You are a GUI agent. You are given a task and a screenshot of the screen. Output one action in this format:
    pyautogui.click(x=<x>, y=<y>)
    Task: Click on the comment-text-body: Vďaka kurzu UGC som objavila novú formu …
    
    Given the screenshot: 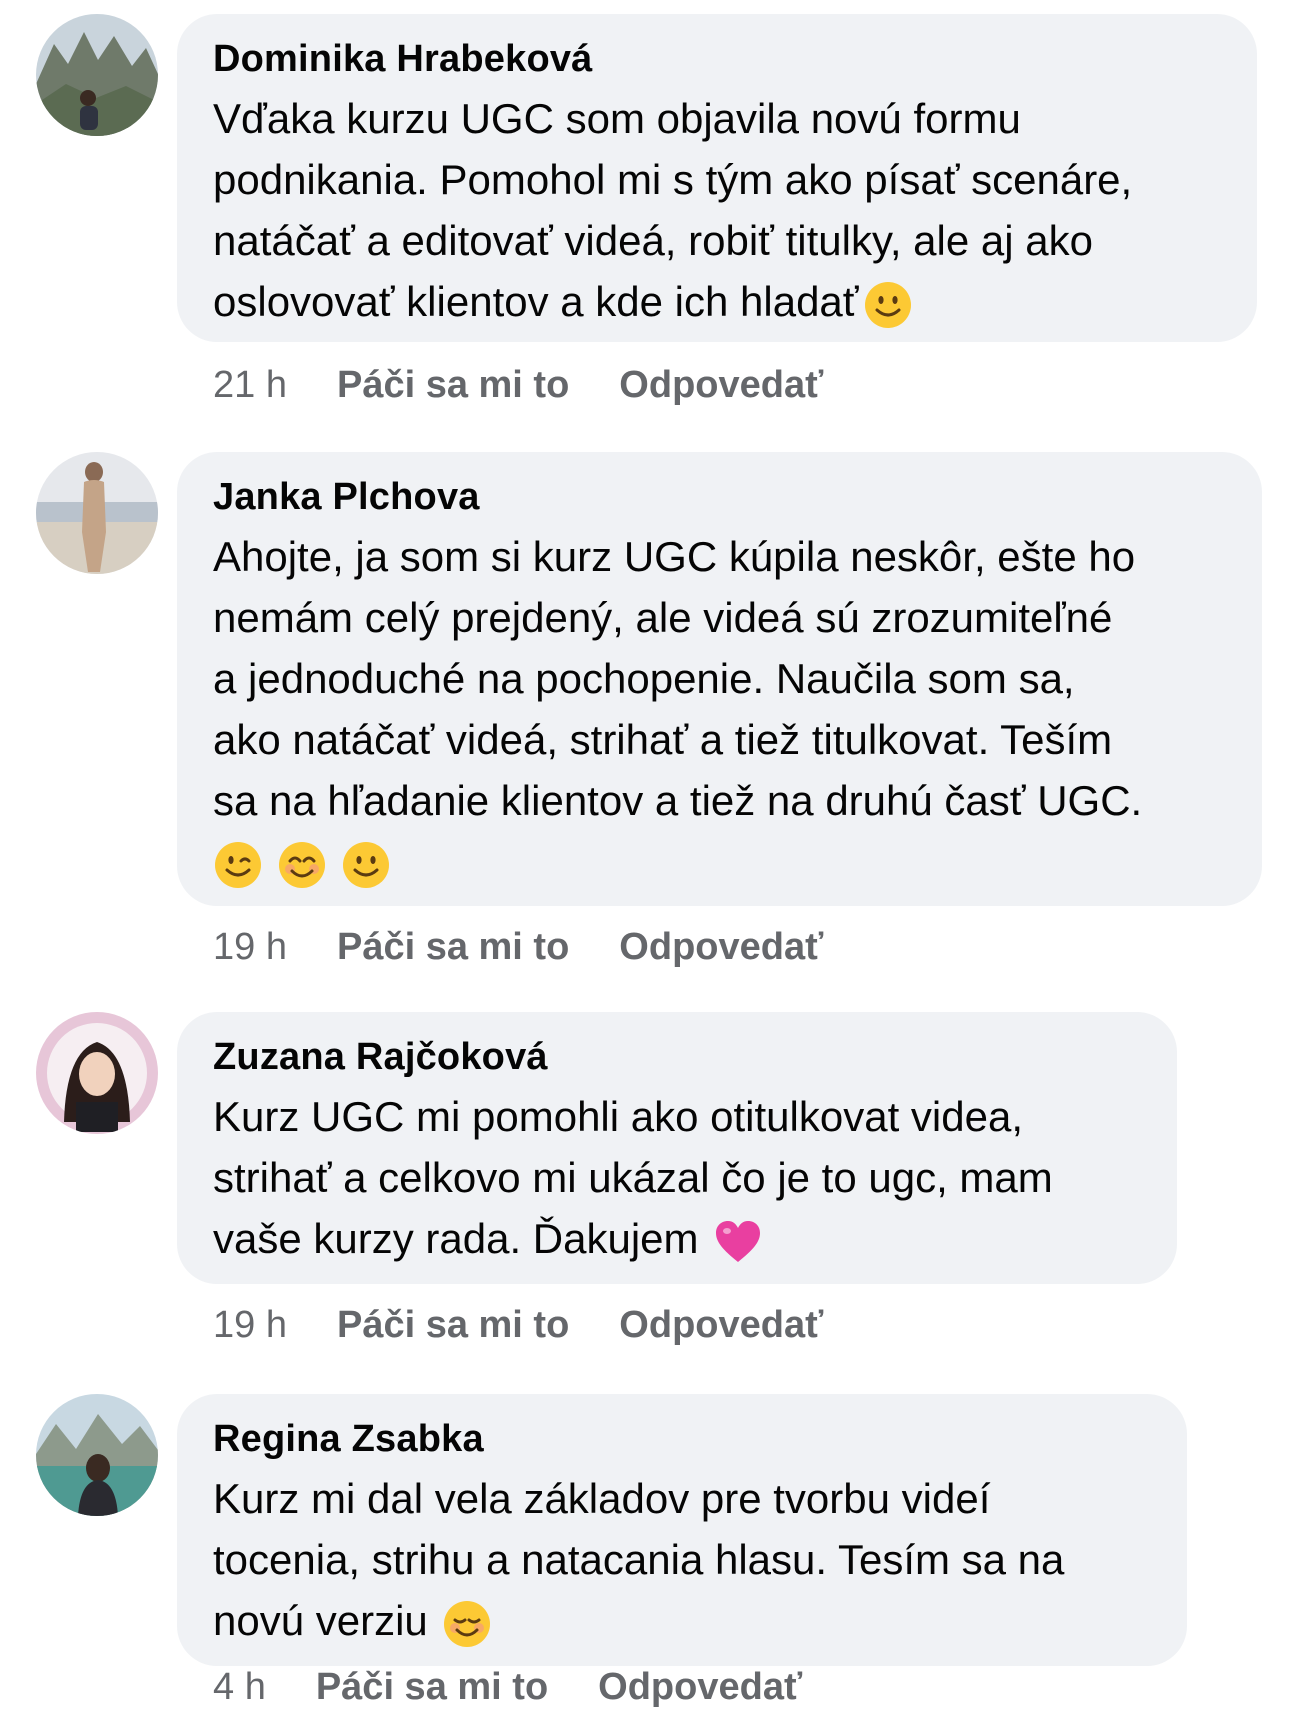 What is the action you would take?
    pyautogui.click(x=673, y=210)
    